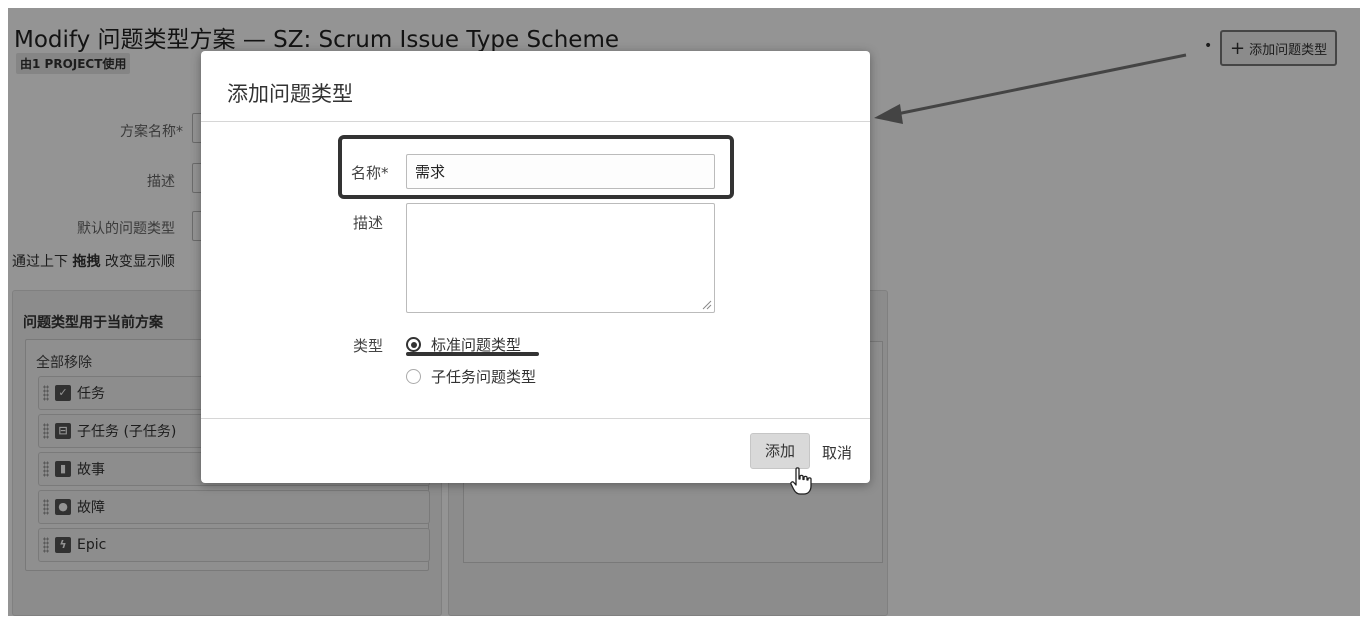  Describe the element at coordinates (472, 354) in the screenshot. I see `standard-type-underline` at that location.